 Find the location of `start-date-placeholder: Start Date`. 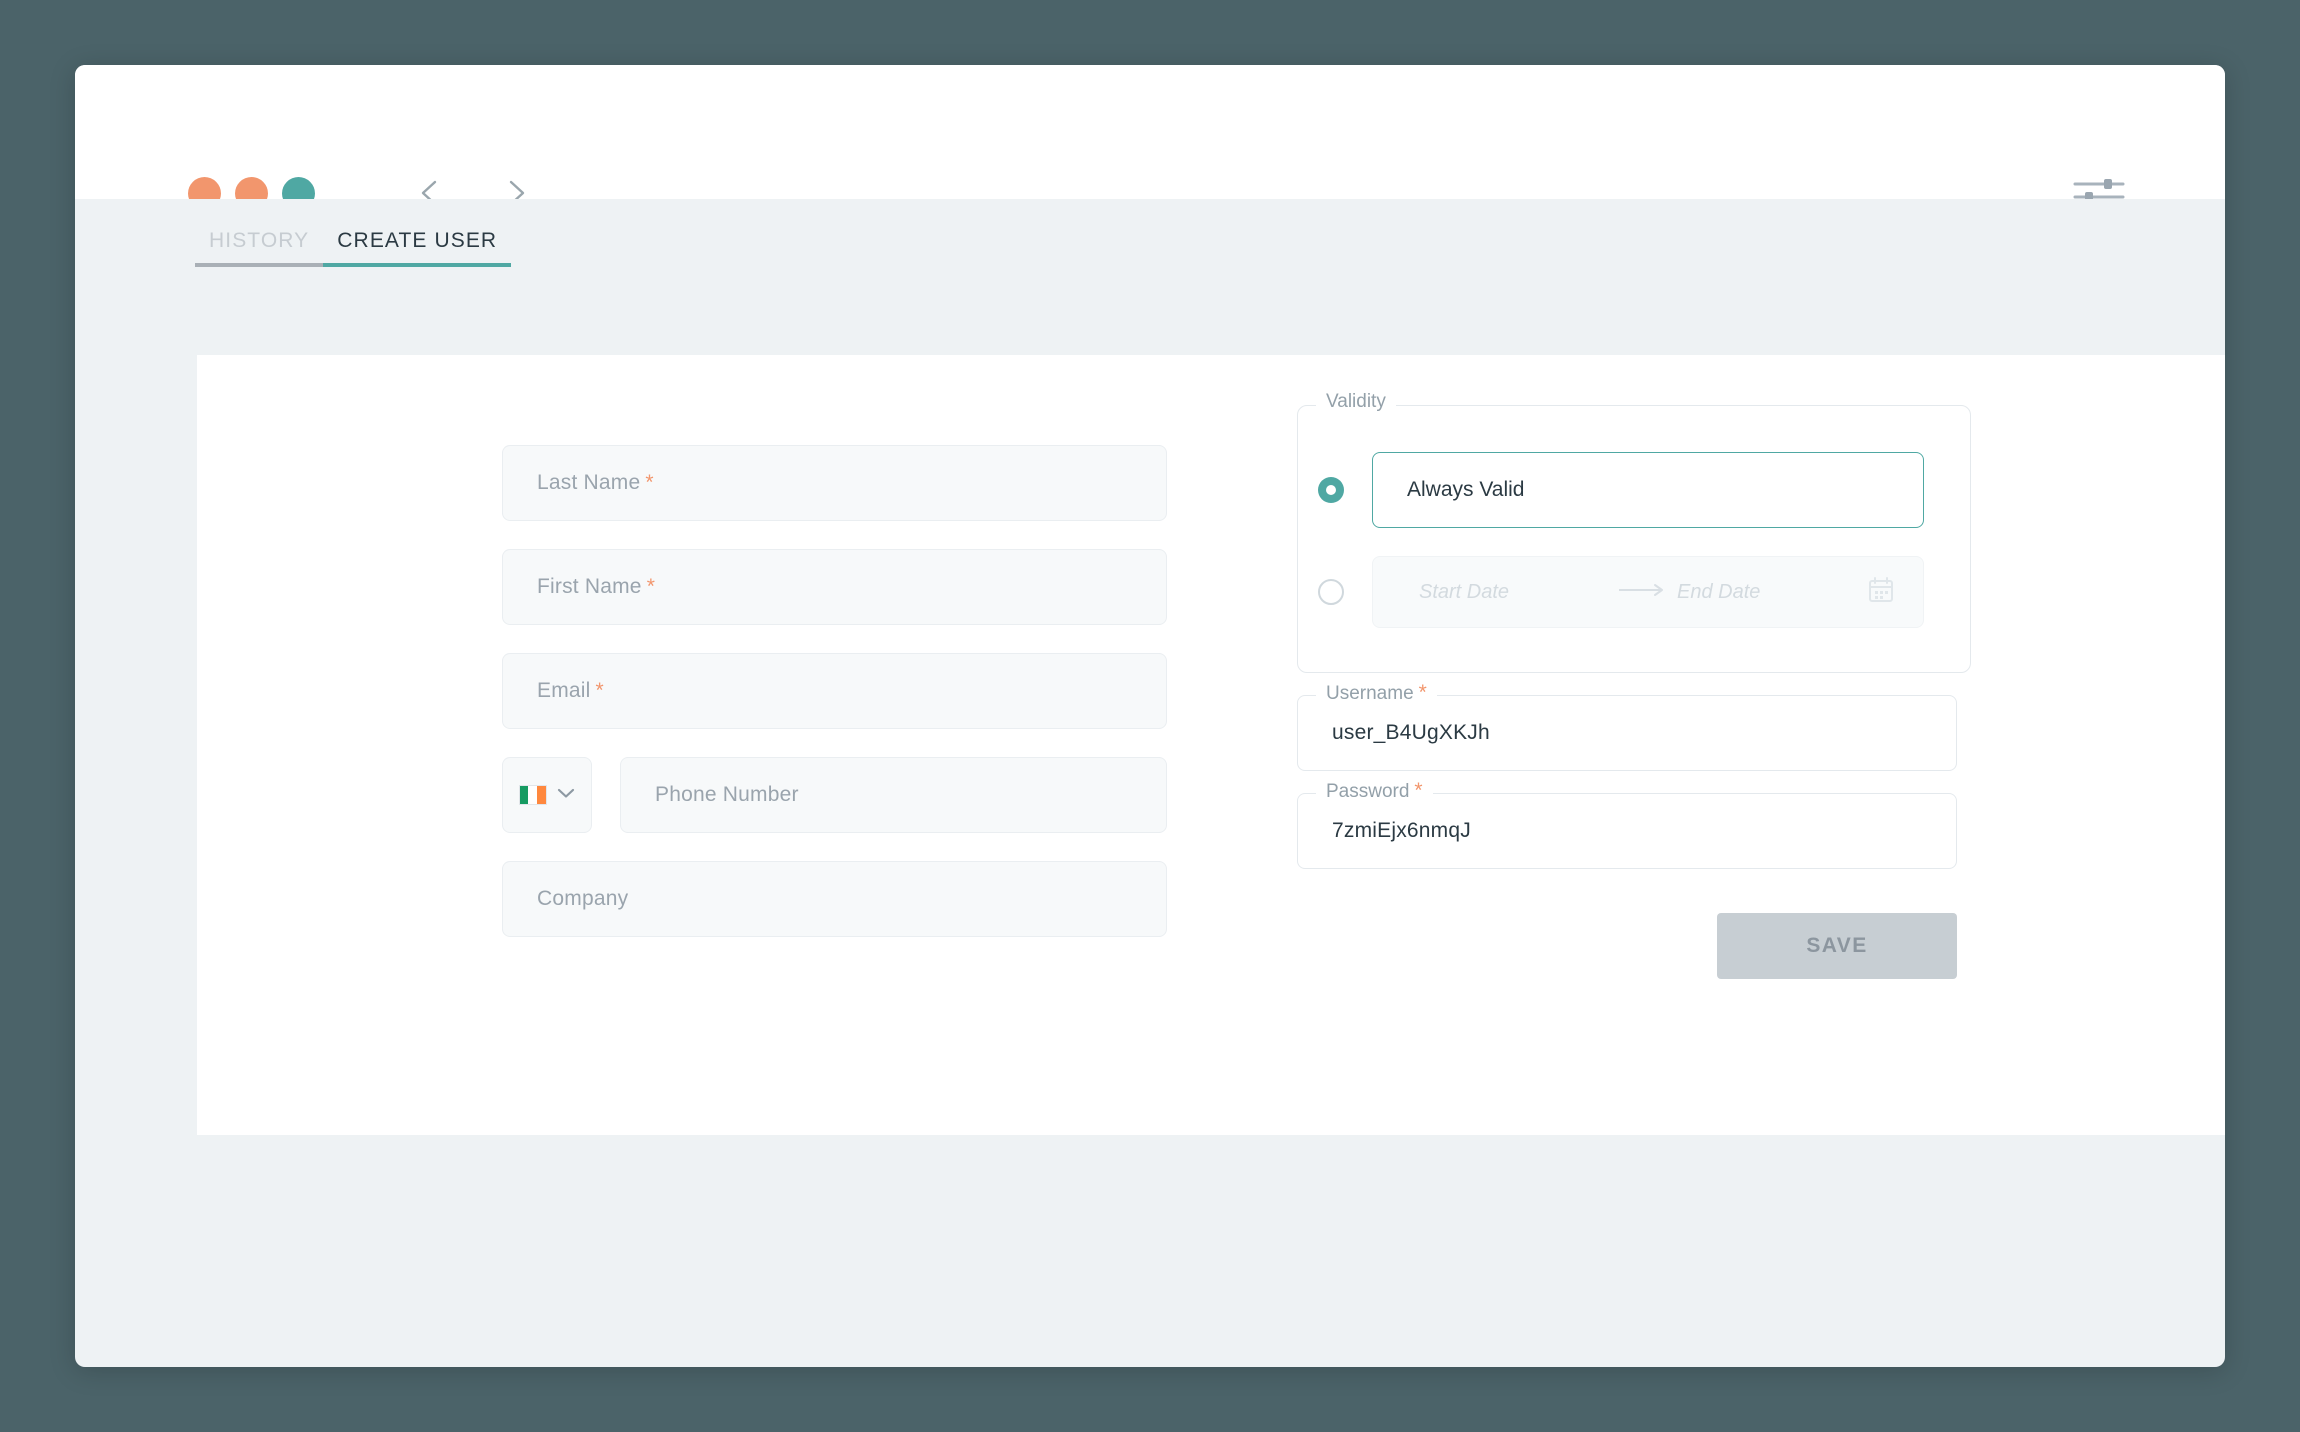

start-date-placeholder: Start Date is located at coordinates (1464, 591).